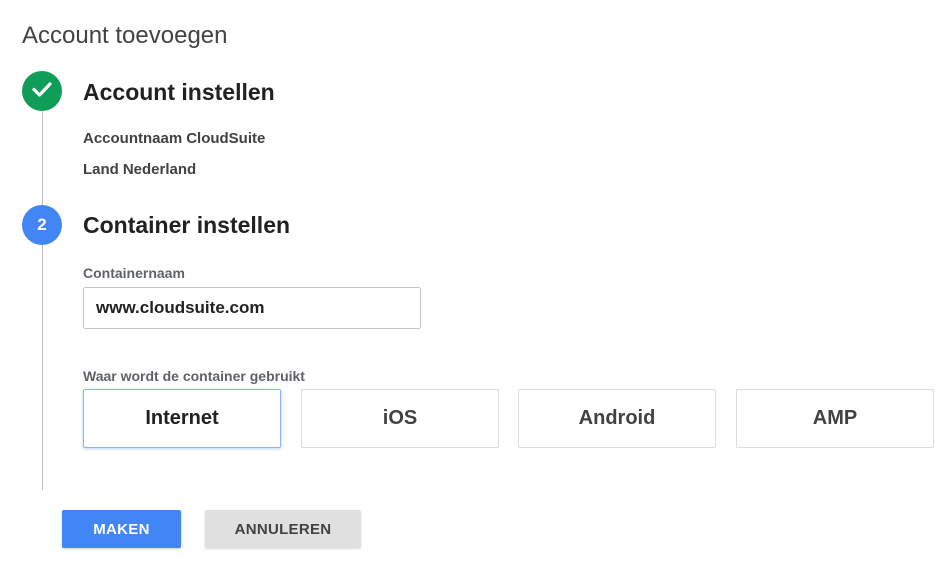 Image resolution: width=943 pixels, height=565 pixels. I want to click on step-1-complete-indicator, so click(42, 91).